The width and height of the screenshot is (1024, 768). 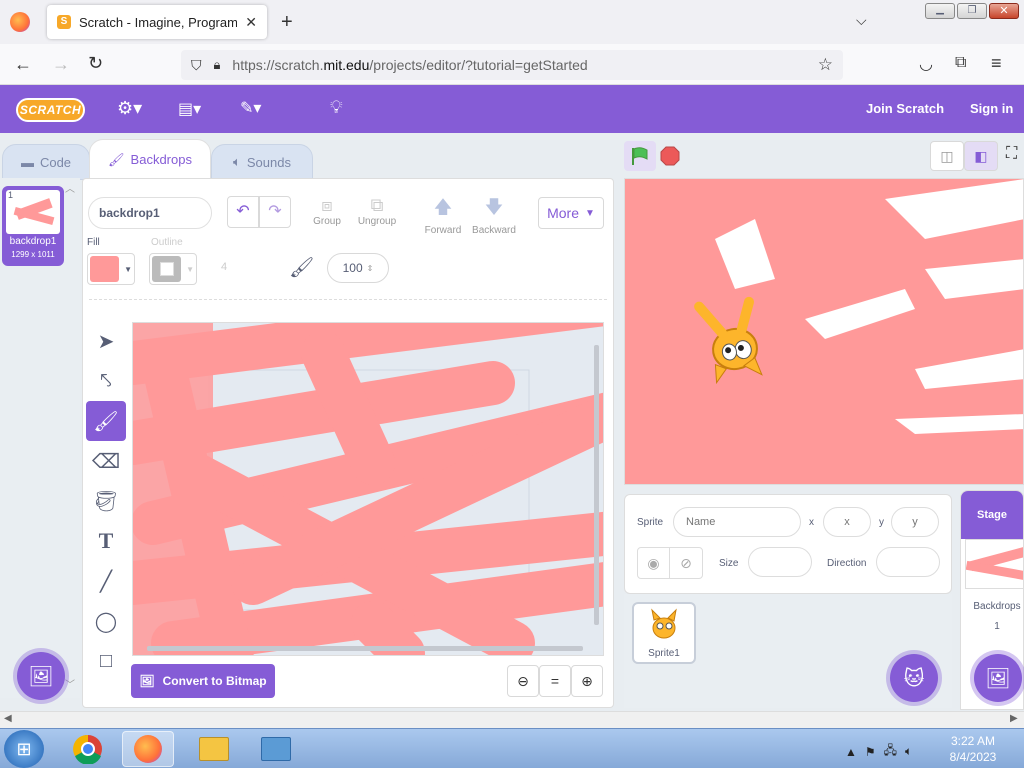 I want to click on sprite-tile: Sprite1, so click(x=664, y=633).